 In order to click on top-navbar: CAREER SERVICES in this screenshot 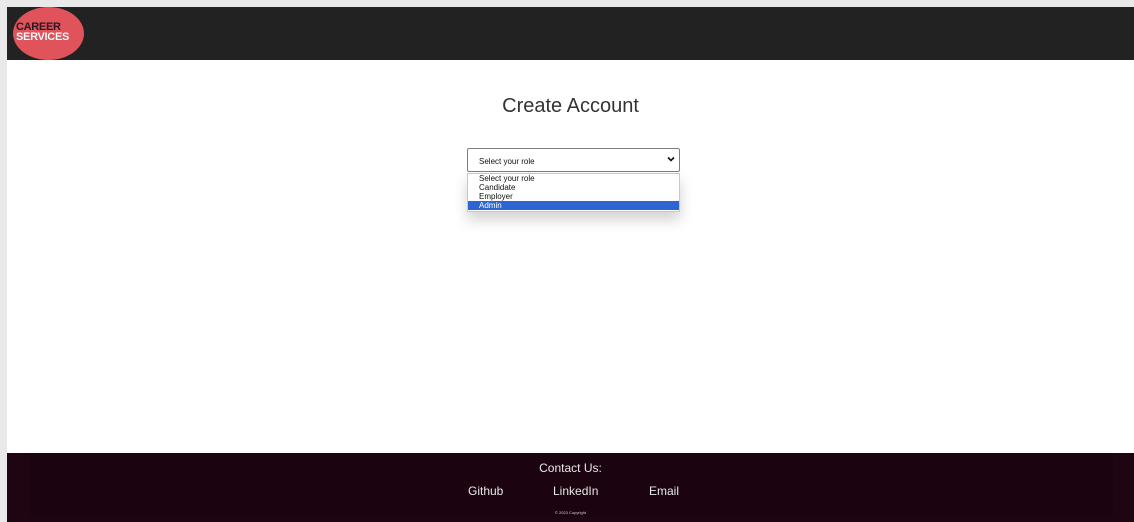, I will do `click(570, 33)`.